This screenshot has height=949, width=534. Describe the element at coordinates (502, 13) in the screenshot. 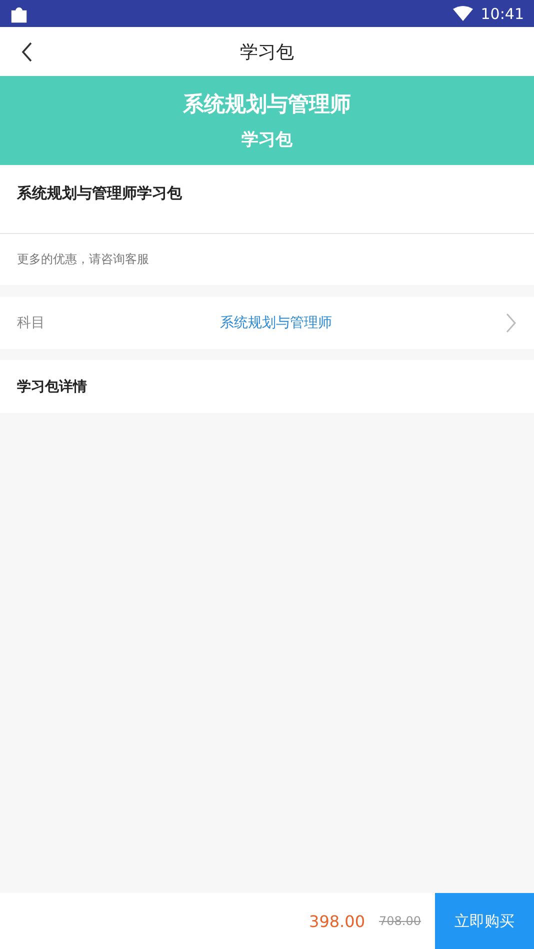

I see `clock: 10:41` at that location.